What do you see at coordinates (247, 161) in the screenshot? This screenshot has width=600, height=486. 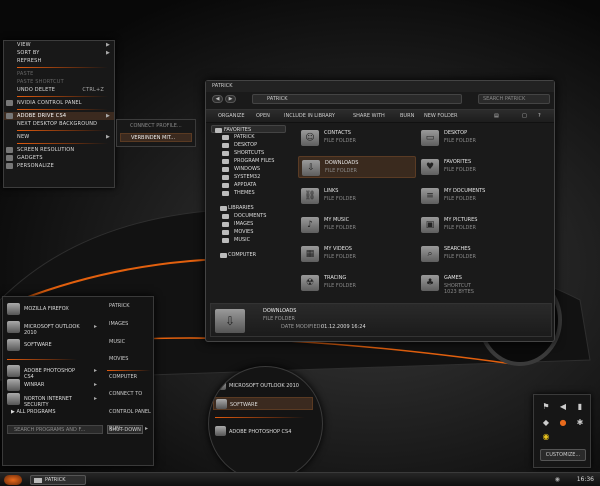 I see `nav-item-program-files: Program Files` at bounding box center [247, 161].